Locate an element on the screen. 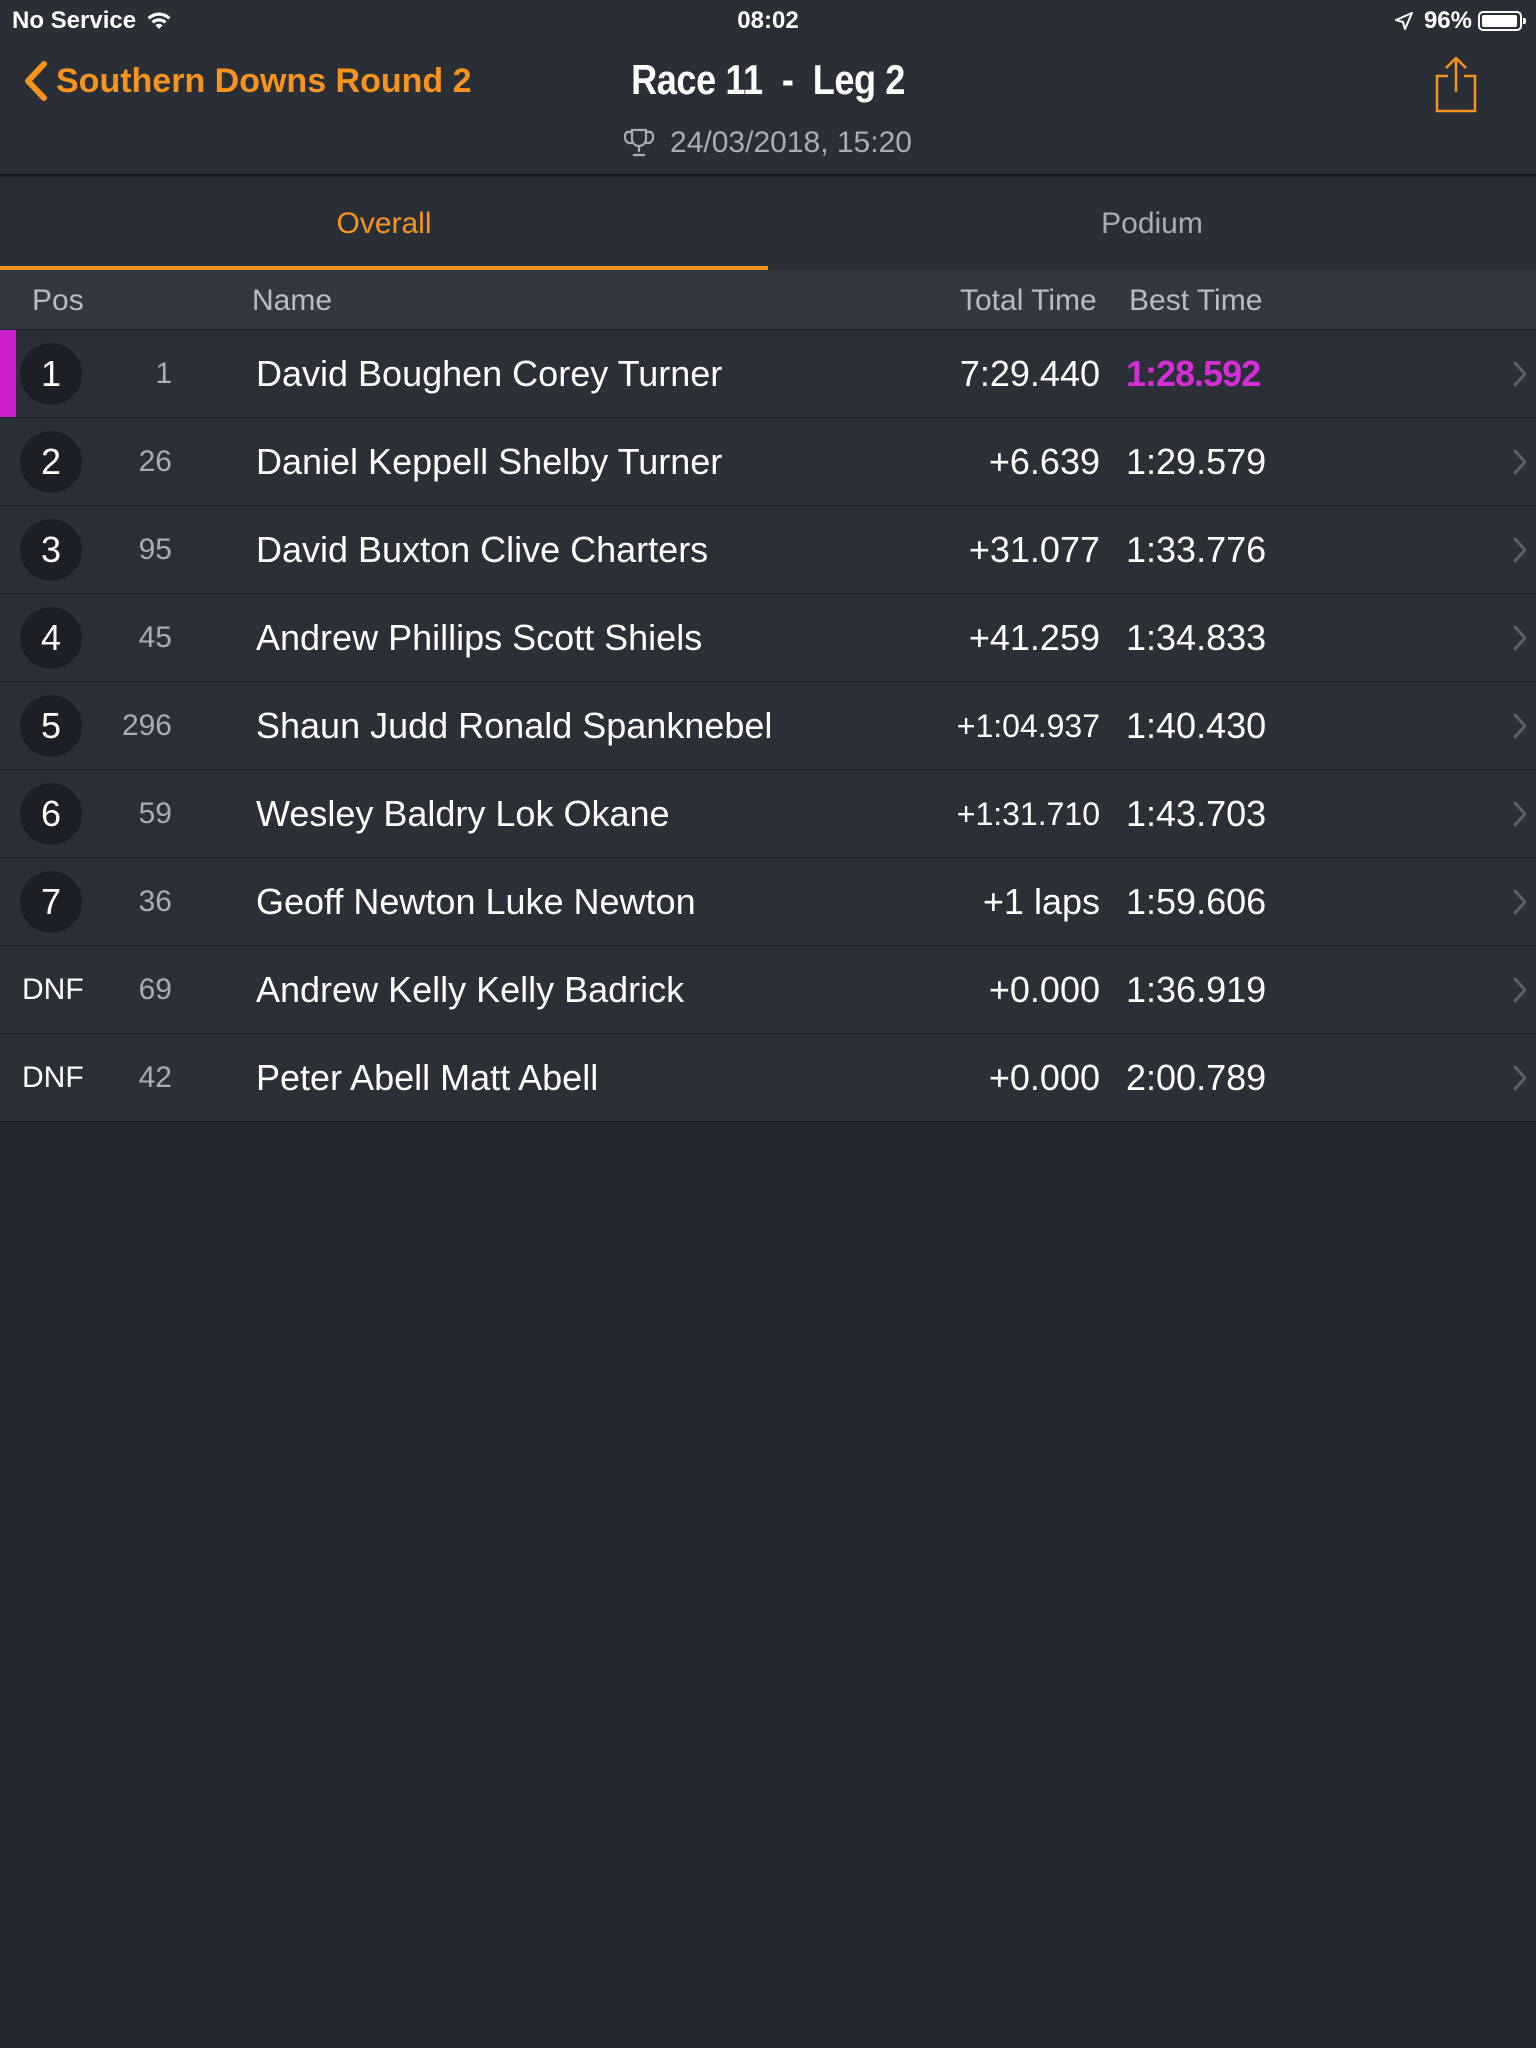 This screenshot has width=1536, height=2048. results-table-header: Pos Name Total Time Best Time is located at coordinates (768, 300).